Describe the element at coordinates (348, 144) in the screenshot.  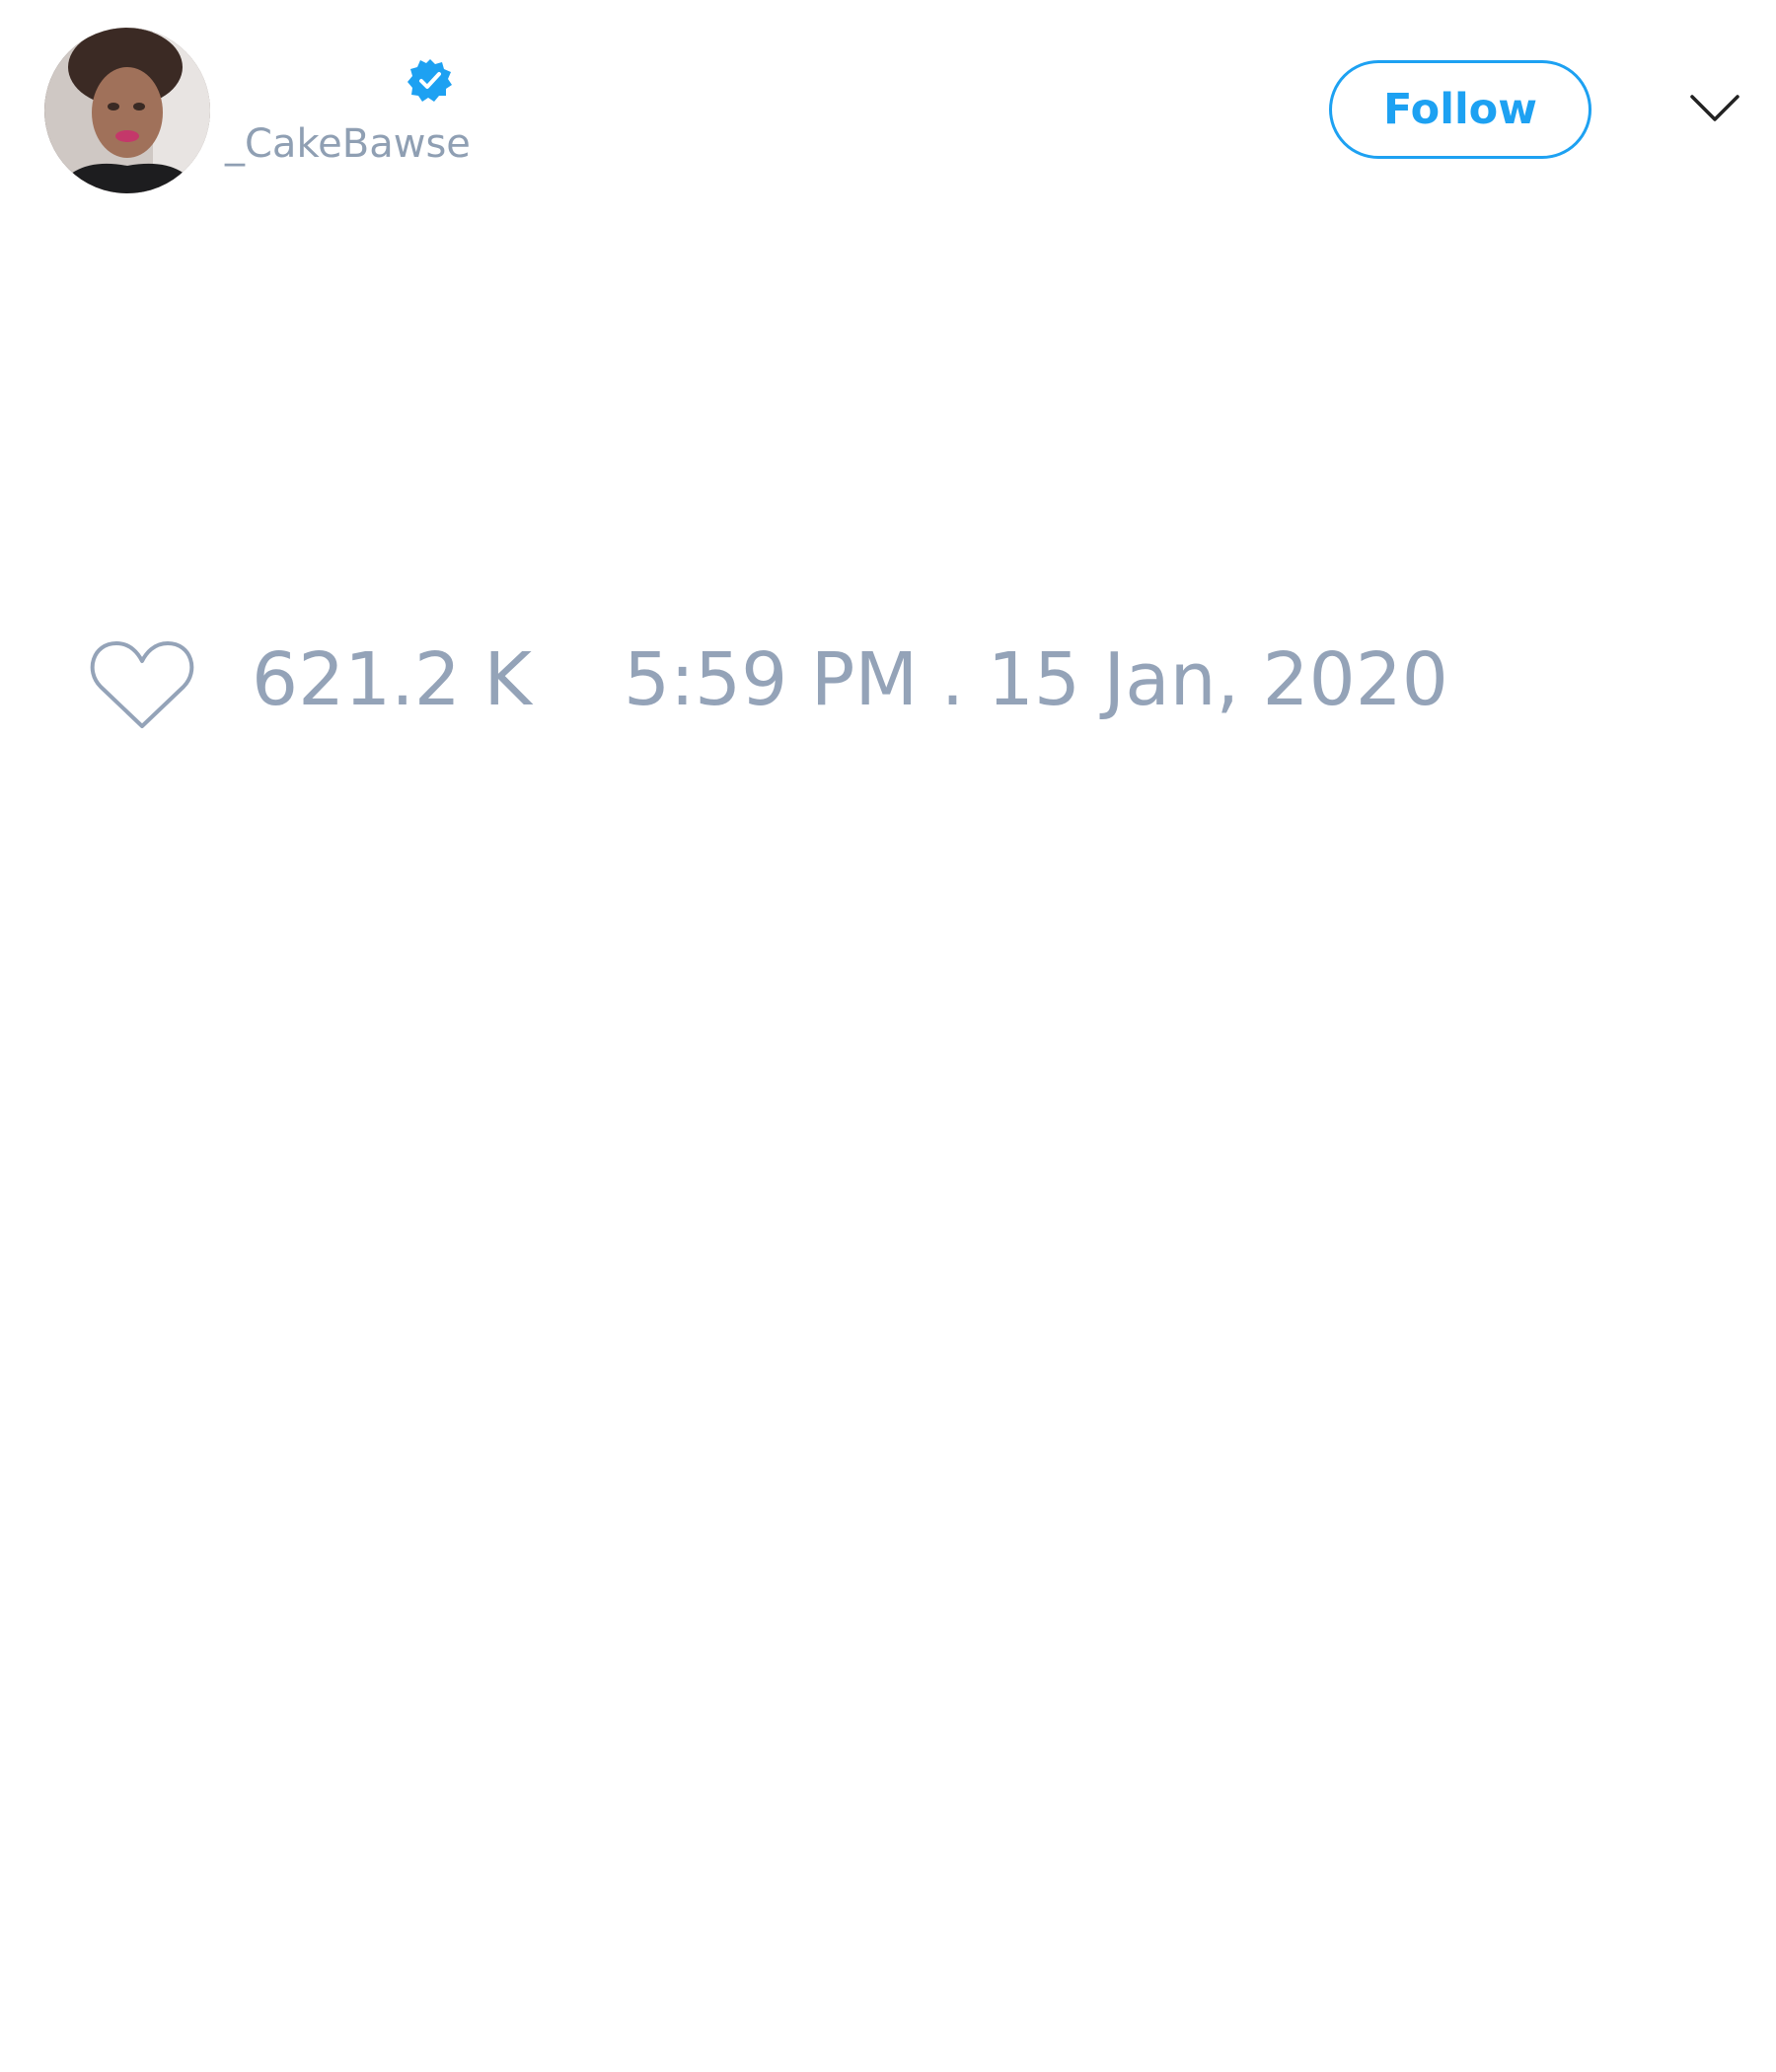
I see `author-handle: _CakeBawse` at that location.